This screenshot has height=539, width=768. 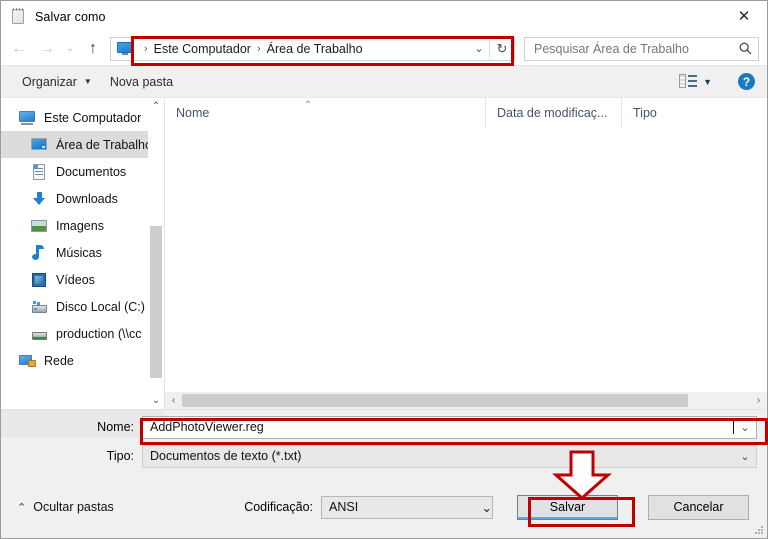 What do you see at coordinates (22, 507) in the screenshot?
I see `chevron-up-icon: ⌃` at bounding box center [22, 507].